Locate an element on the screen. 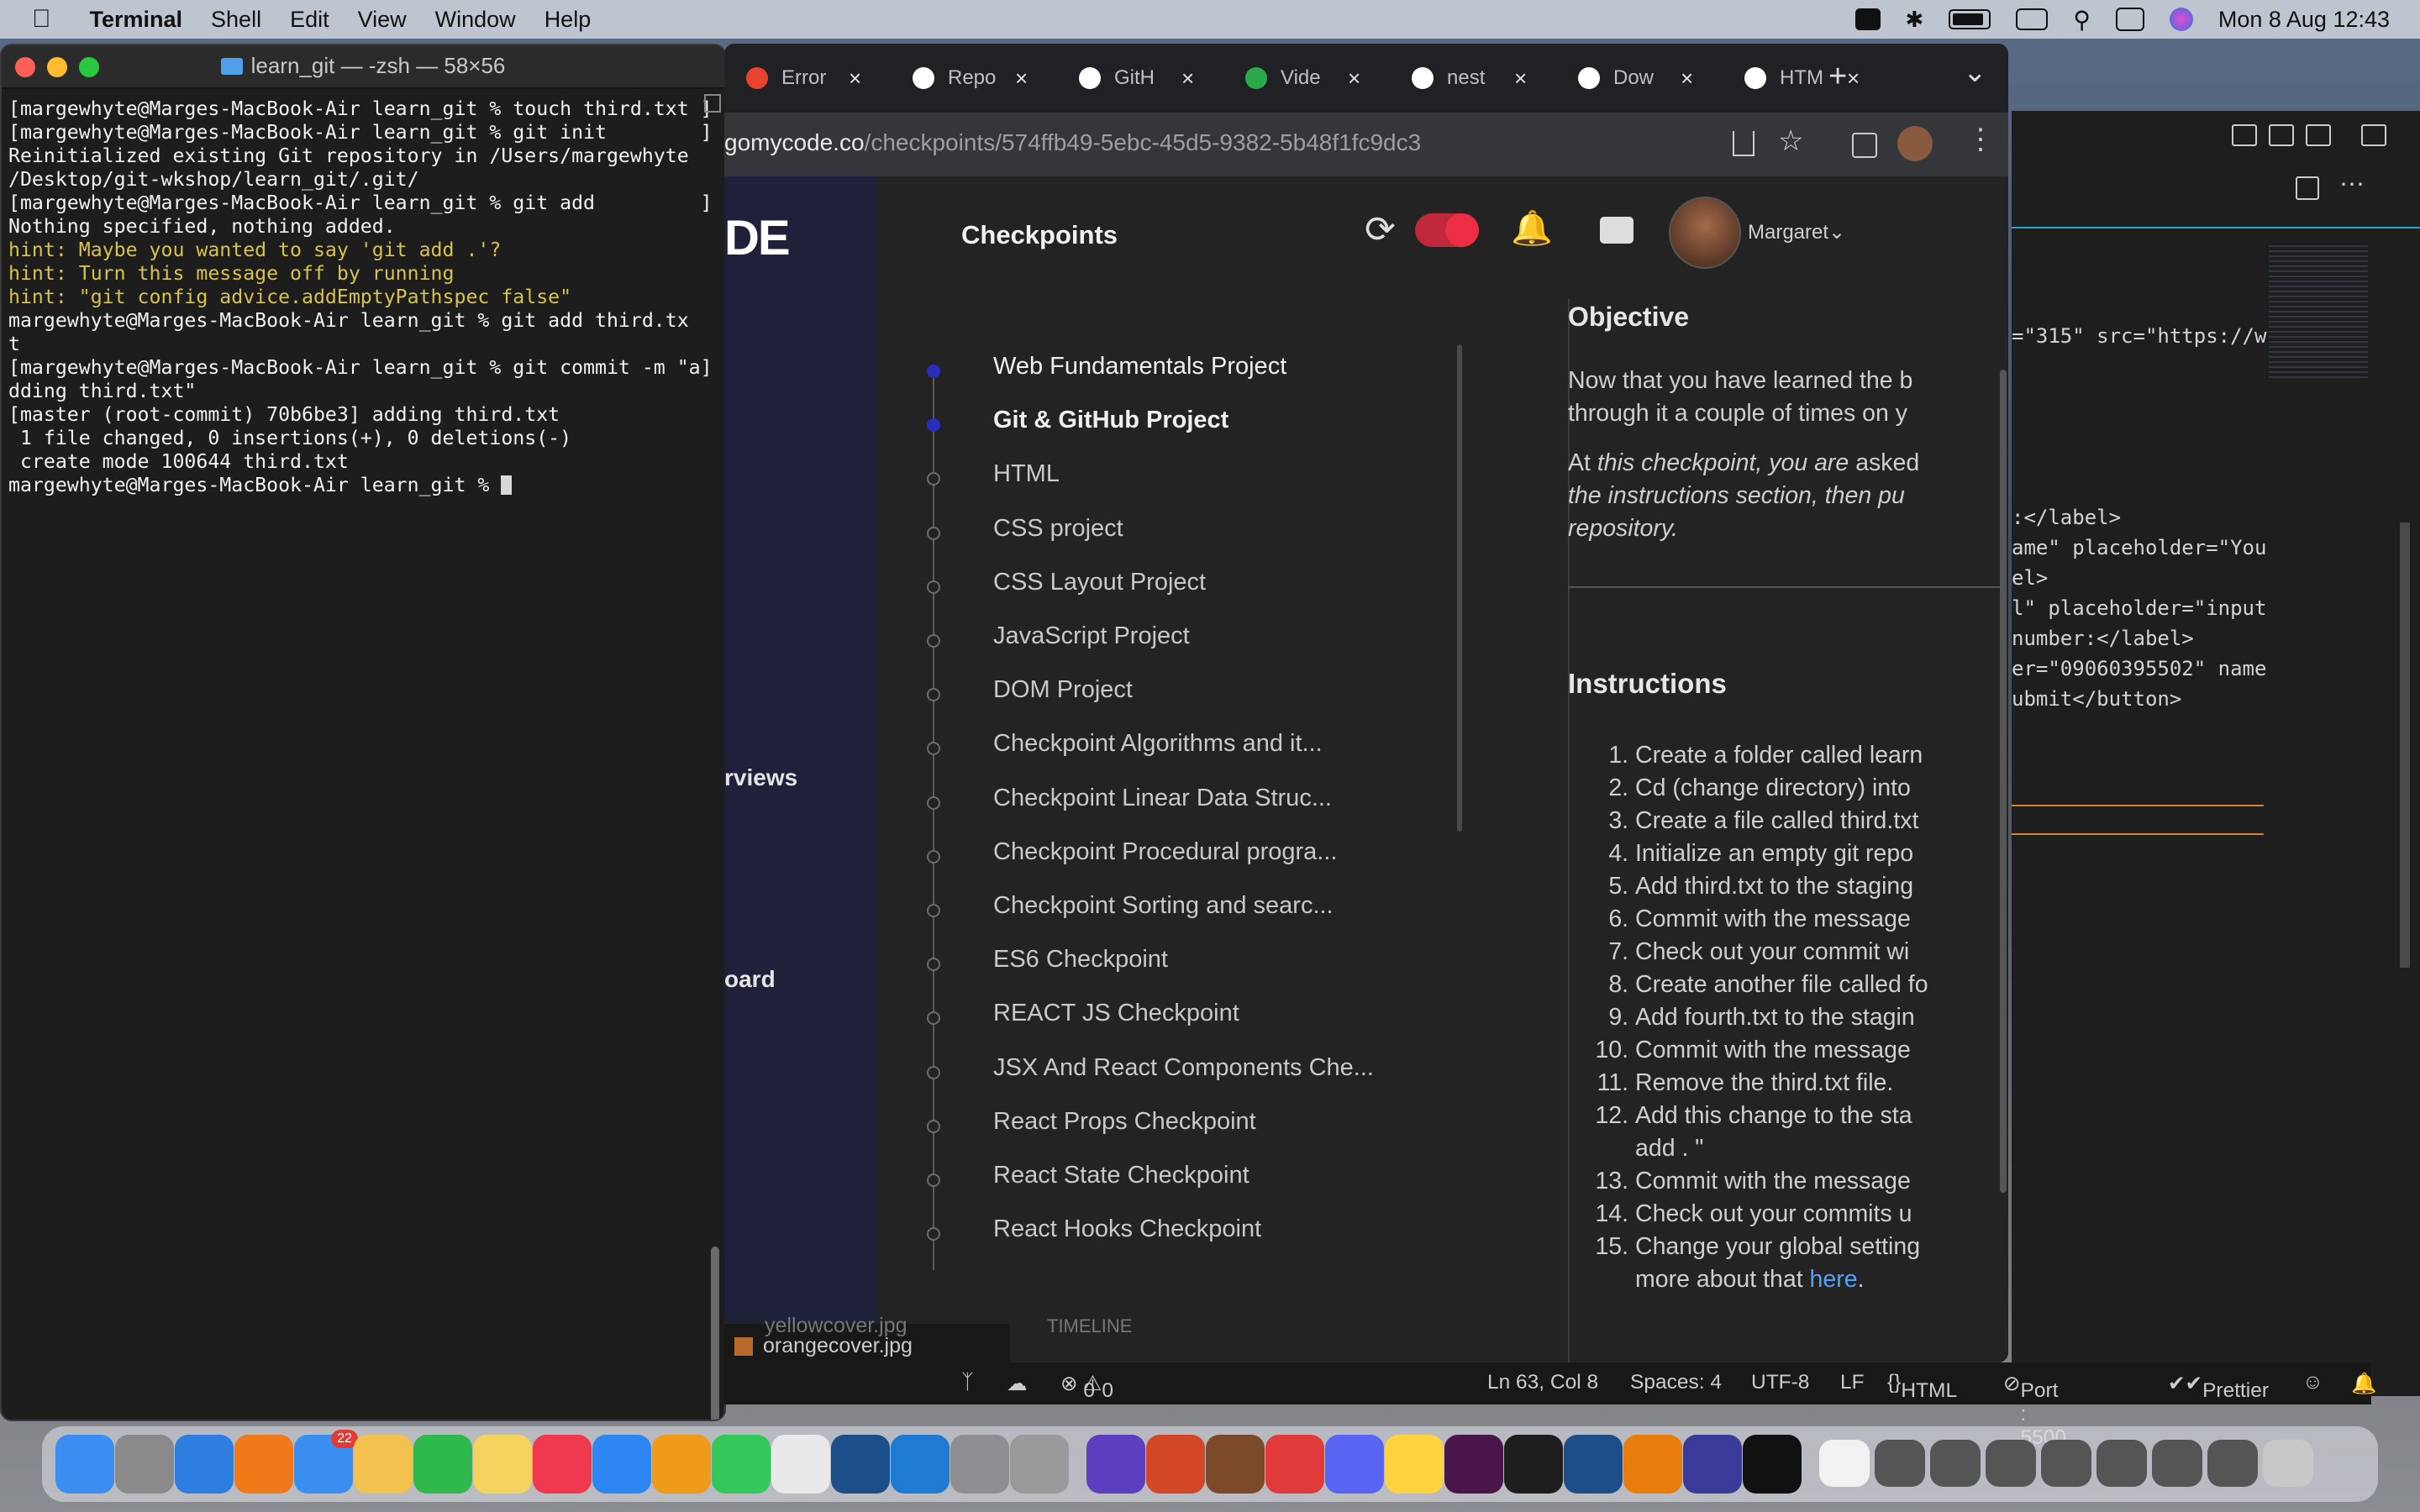 The width and height of the screenshot is (2420, 1512). theme-toggle is located at coordinates (1447, 230).